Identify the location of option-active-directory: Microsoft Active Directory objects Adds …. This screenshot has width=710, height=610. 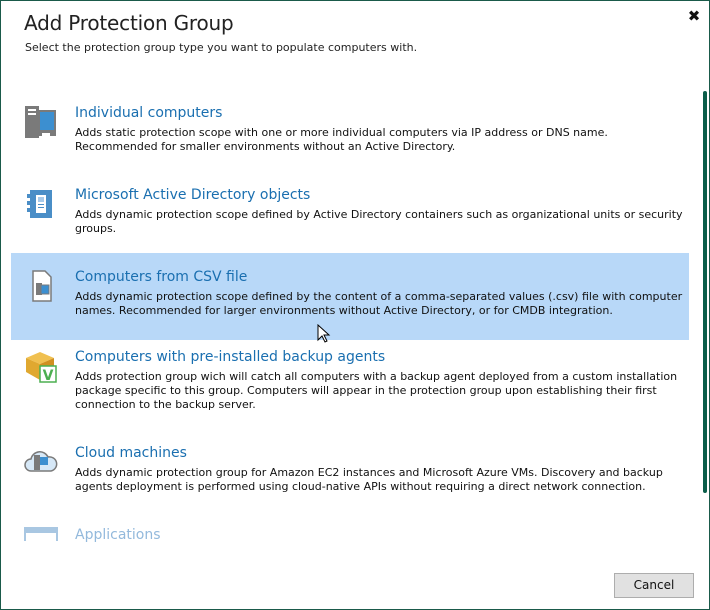
(350, 213).